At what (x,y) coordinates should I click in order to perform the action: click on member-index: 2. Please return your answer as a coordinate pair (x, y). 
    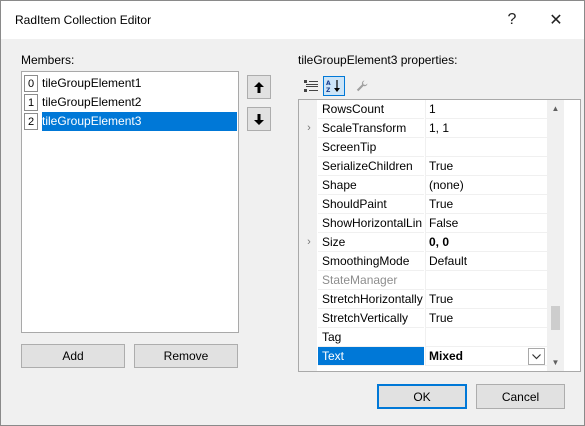
    Looking at the image, I should click on (31, 121).